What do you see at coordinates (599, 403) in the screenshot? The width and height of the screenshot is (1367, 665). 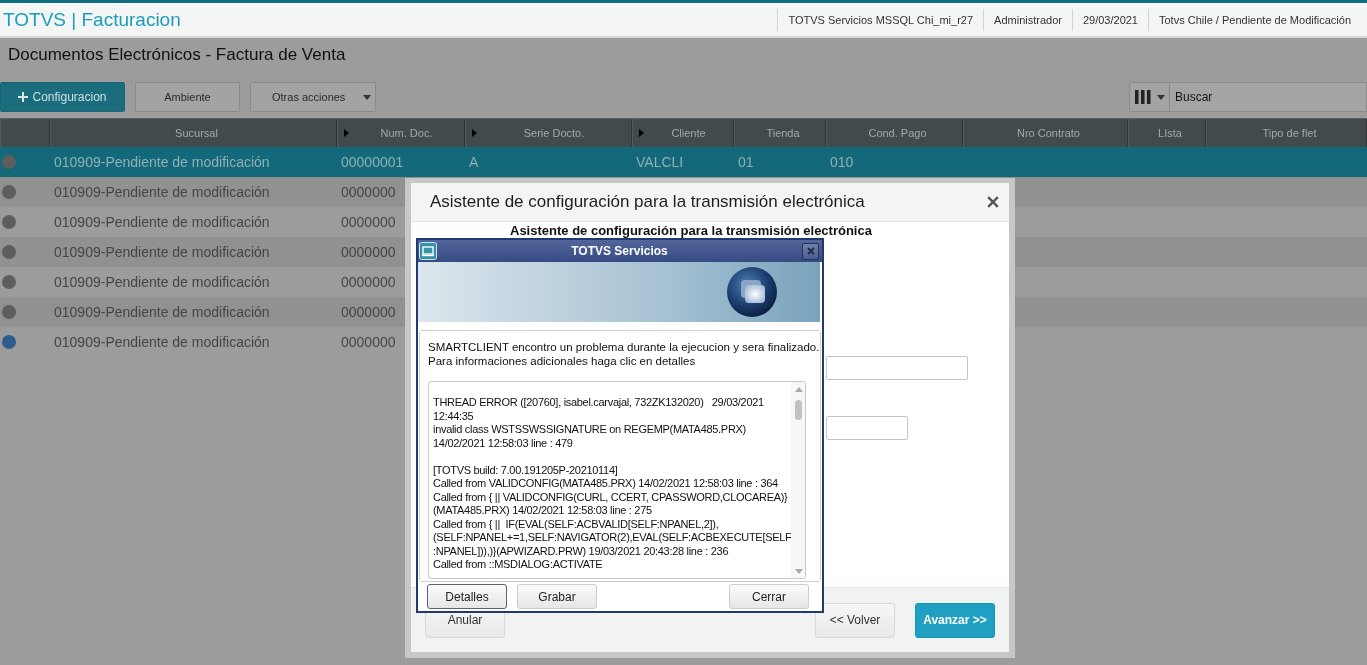 I see `log-line: THREAD ERROR ([20760], isabel.carvajal, 732ZK132020) 29/03/2021` at bounding box center [599, 403].